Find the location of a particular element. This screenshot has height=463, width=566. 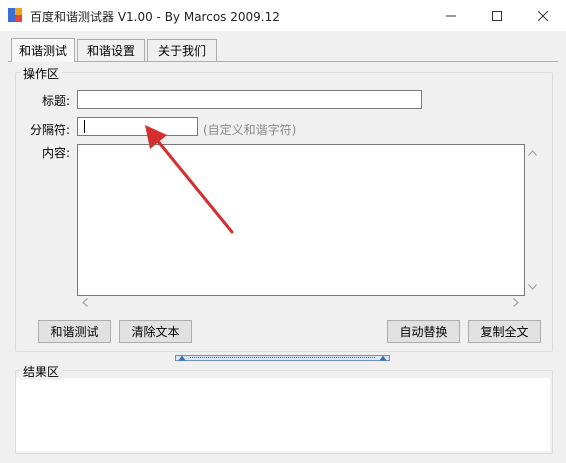

close-button is located at coordinates (543, 15).